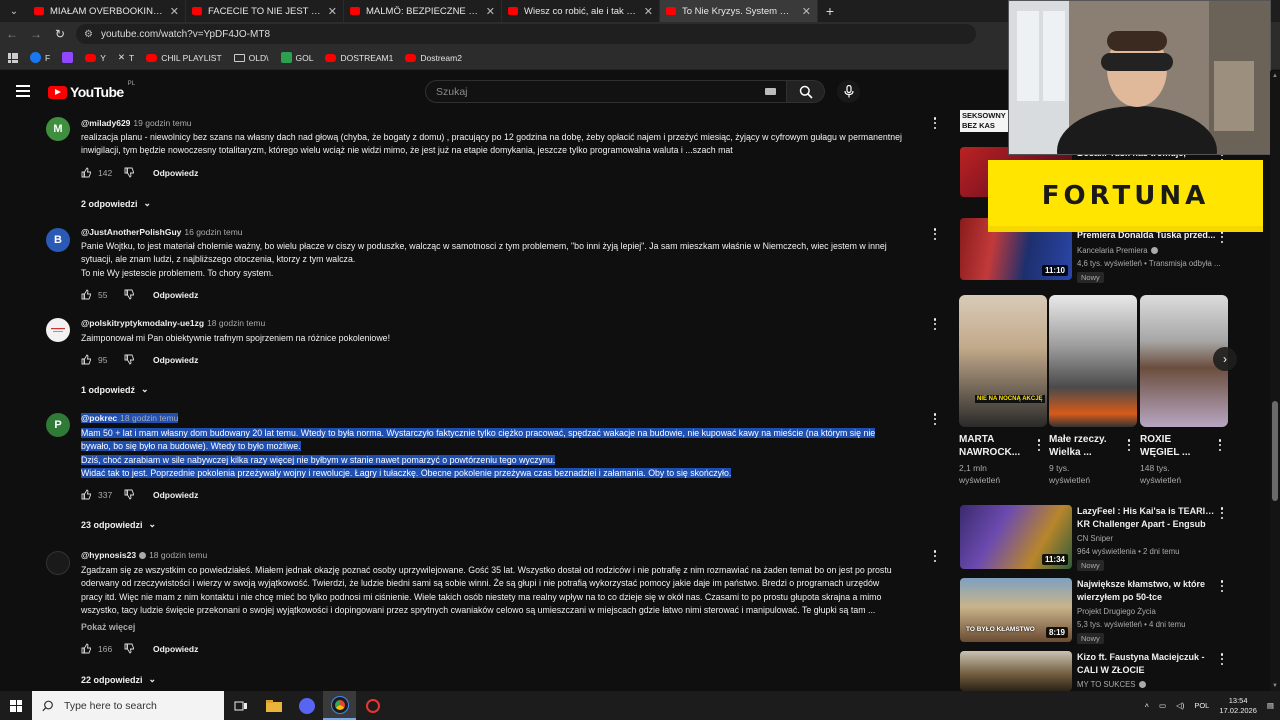 The image size is (1280, 720). What do you see at coordinates (162, 123) in the screenshot?
I see `comment-time: 19 godzin temu` at bounding box center [162, 123].